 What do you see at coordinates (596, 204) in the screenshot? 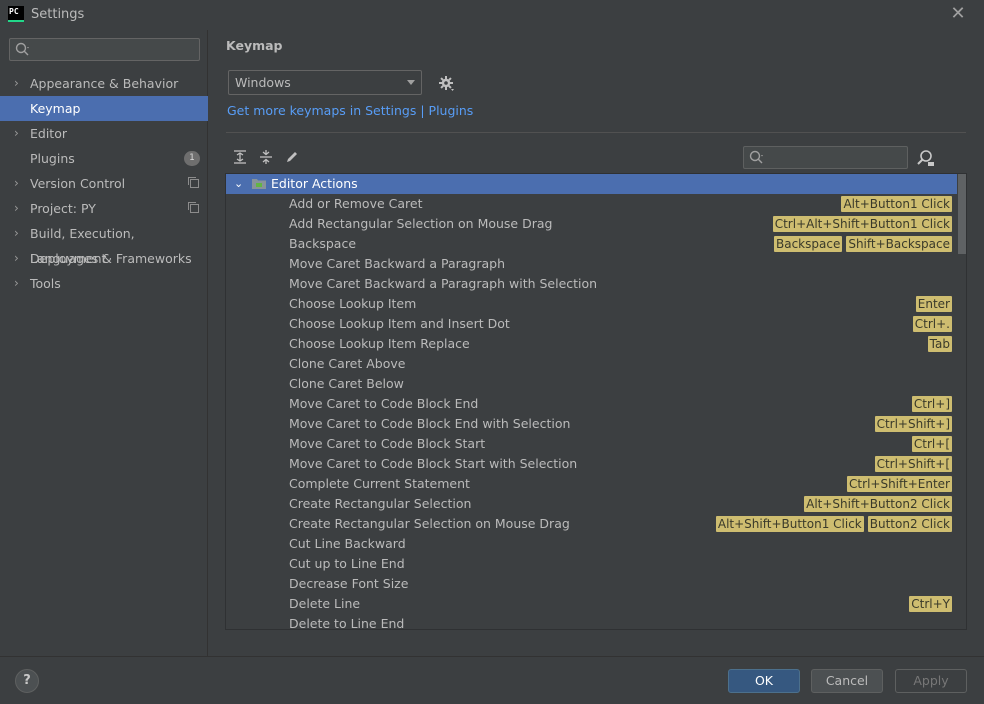
I see `tree-row: Add or Remove Caret Alt+Button1 Click` at bounding box center [596, 204].